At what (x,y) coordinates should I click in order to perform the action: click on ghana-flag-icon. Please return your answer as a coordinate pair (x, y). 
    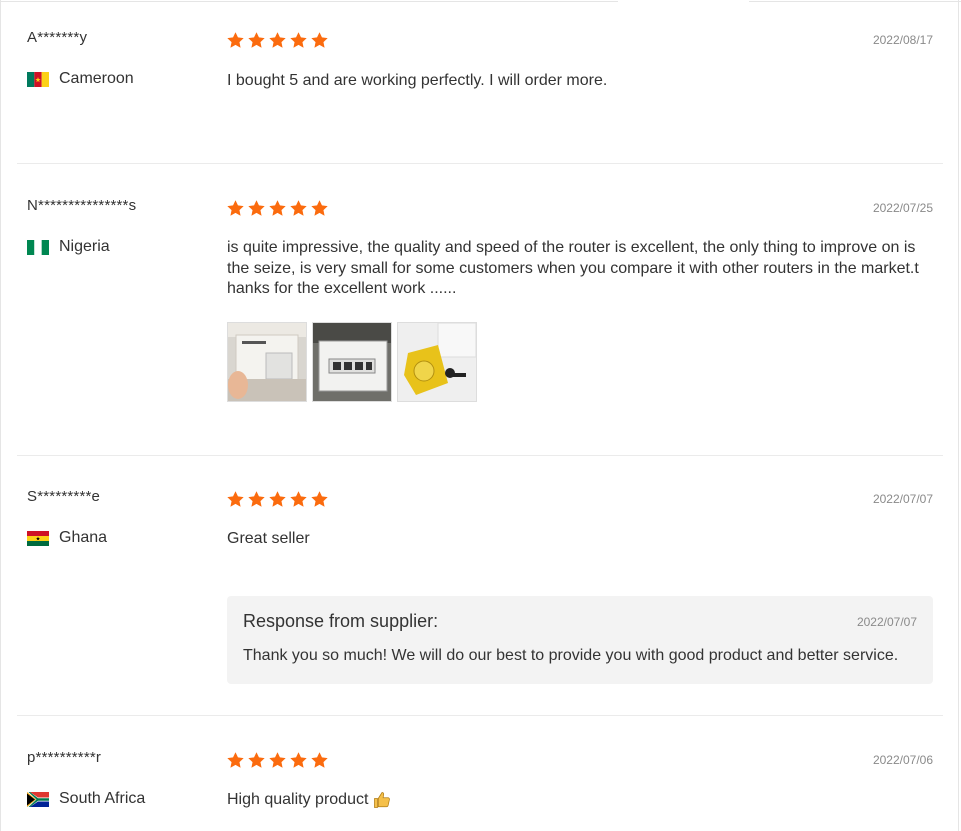
    Looking at the image, I should click on (38, 538).